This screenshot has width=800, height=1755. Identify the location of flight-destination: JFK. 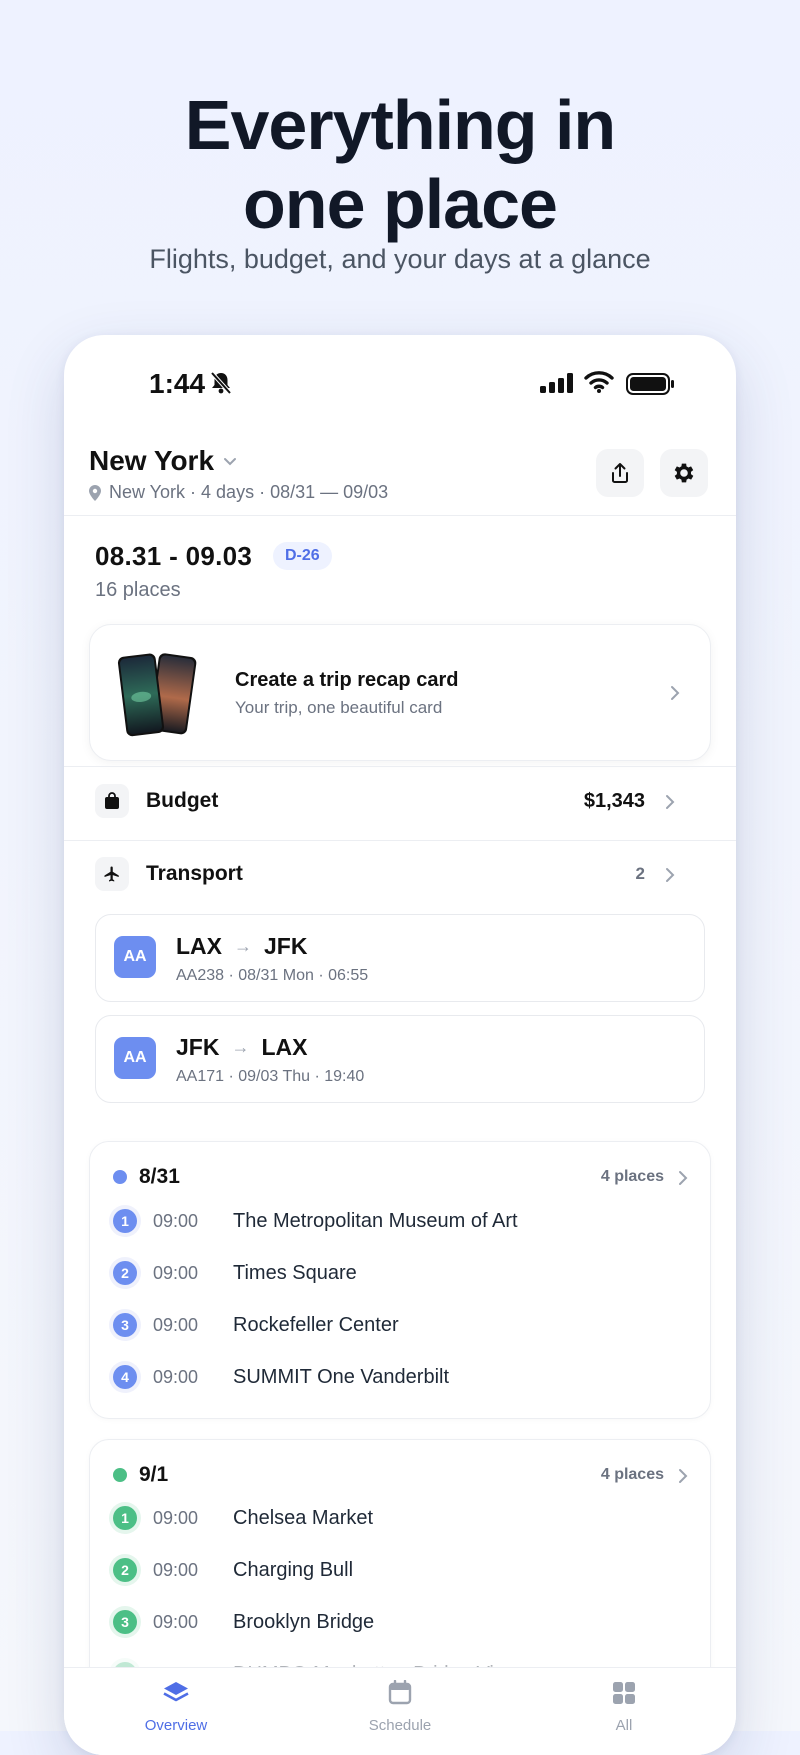
(286, 946).